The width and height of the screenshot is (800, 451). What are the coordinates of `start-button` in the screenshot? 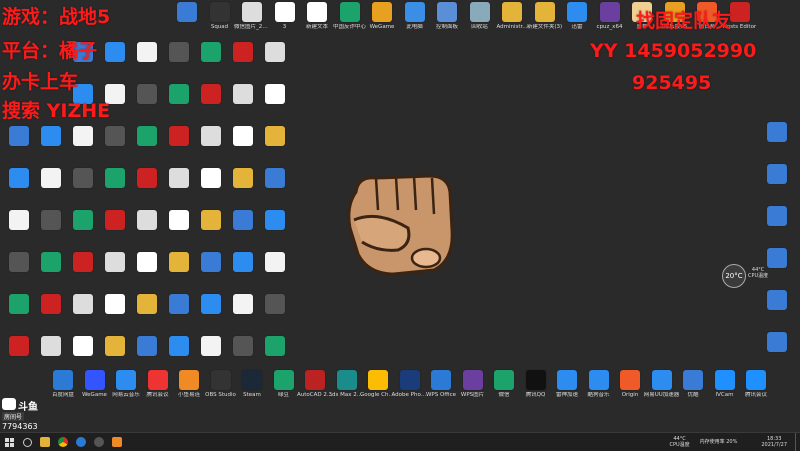 It's located at (9, 442).